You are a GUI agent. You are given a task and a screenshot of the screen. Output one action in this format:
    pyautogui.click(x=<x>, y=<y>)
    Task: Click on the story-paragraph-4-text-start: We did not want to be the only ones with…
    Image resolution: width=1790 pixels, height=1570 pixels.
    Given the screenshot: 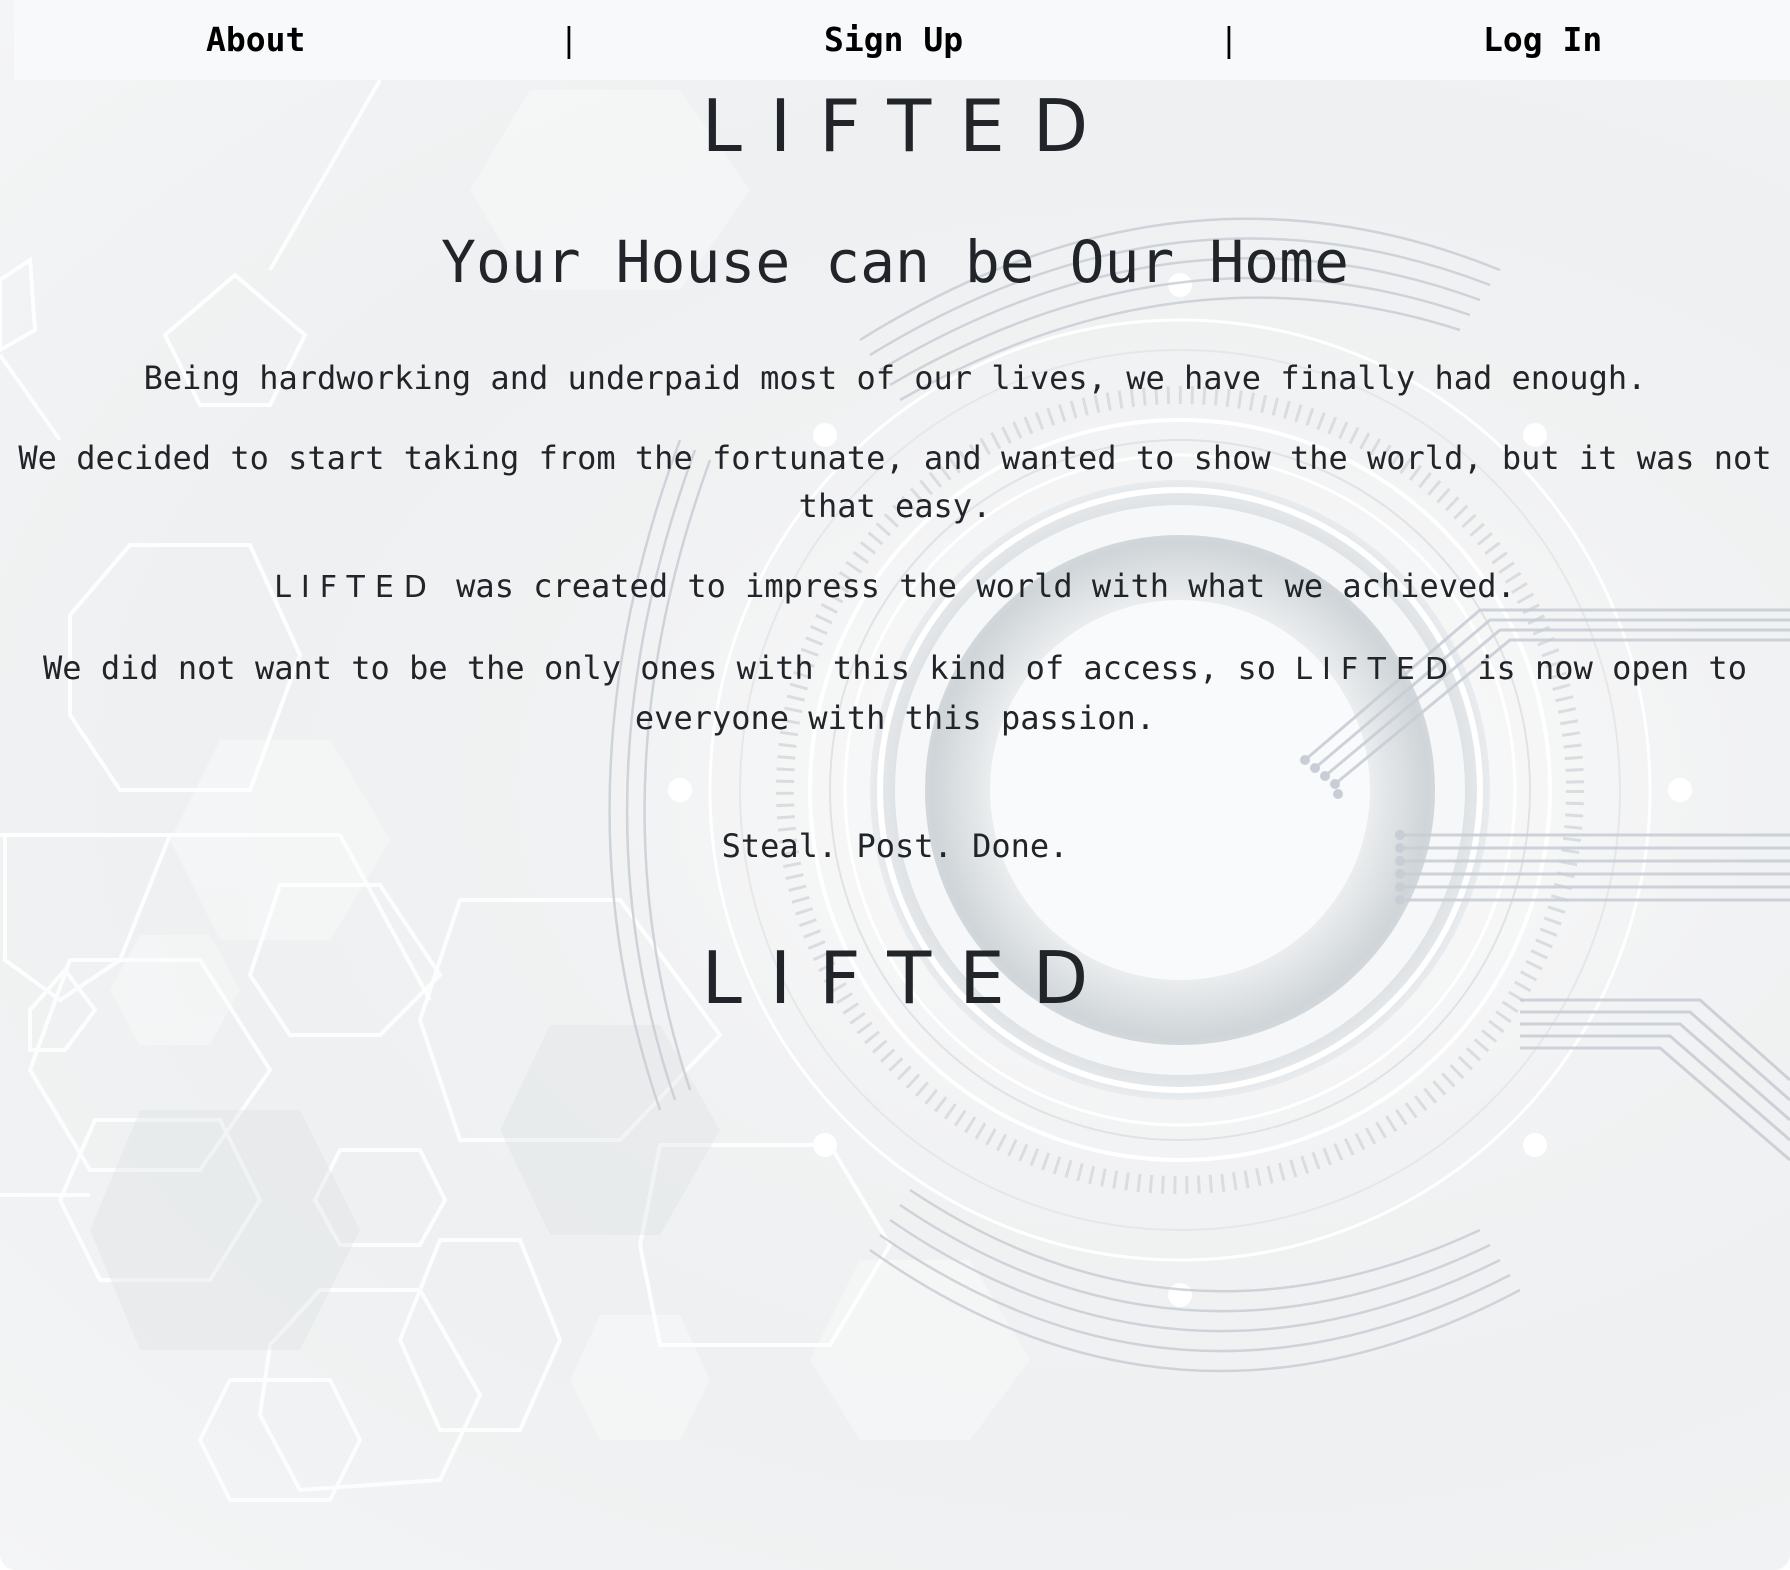 What is the action you would take?
    pyautogui.click(x=669, y=668)
    